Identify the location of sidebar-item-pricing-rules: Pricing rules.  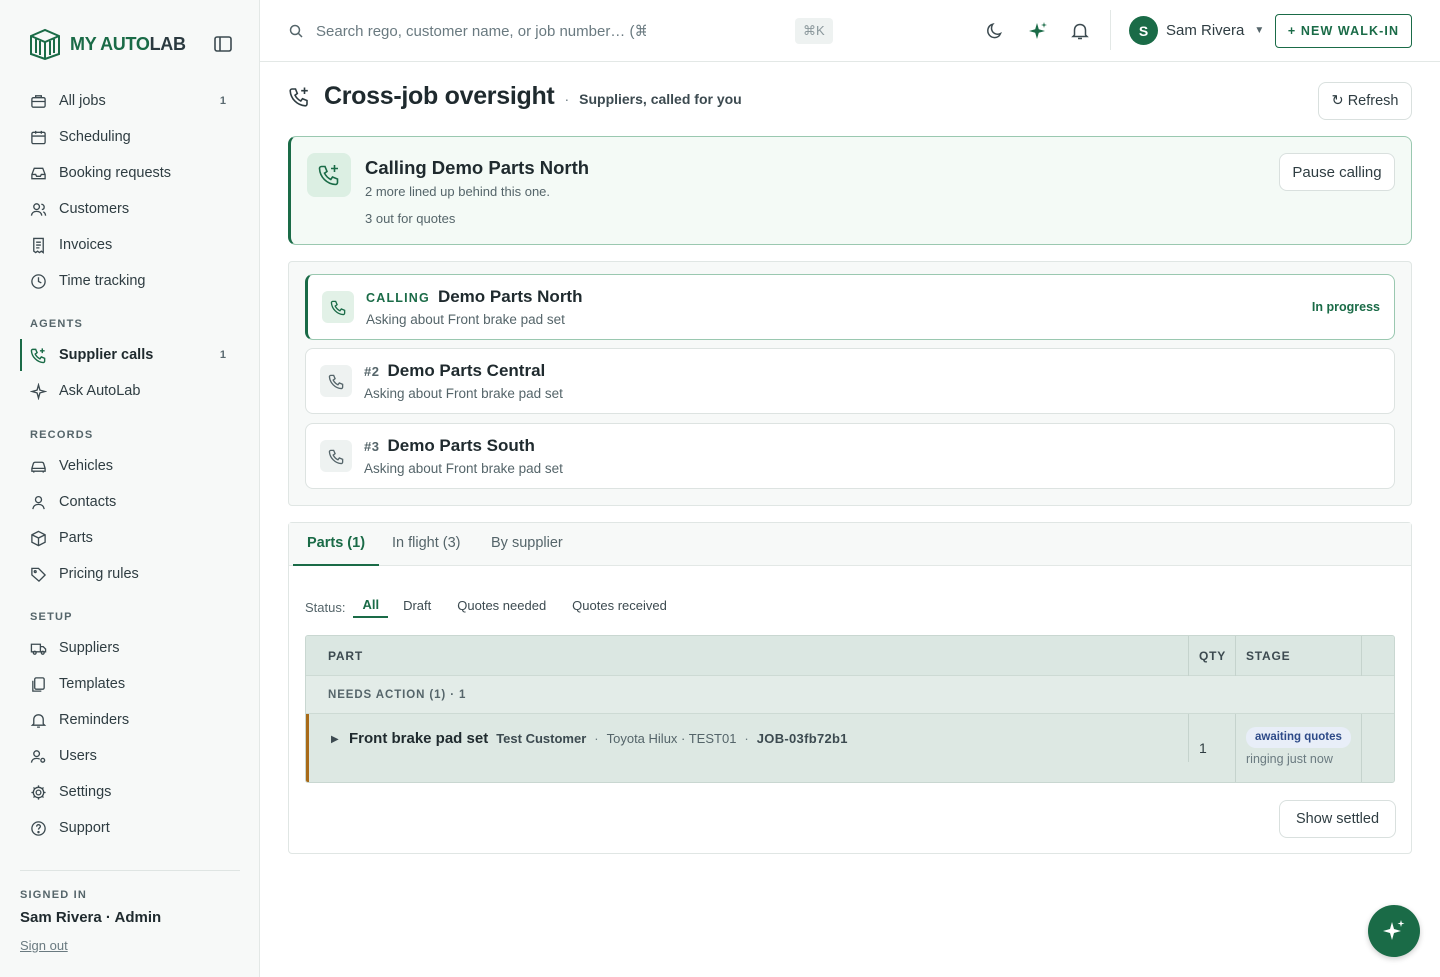
(130, 574).